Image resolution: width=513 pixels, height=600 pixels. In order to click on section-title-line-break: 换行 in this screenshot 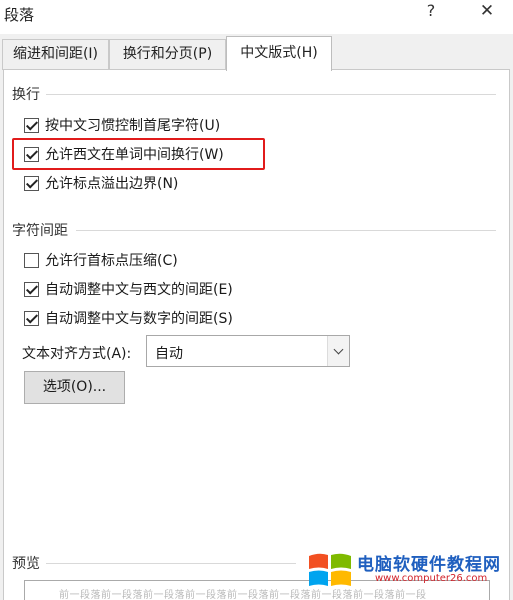, I will do `click(26, 95)`.